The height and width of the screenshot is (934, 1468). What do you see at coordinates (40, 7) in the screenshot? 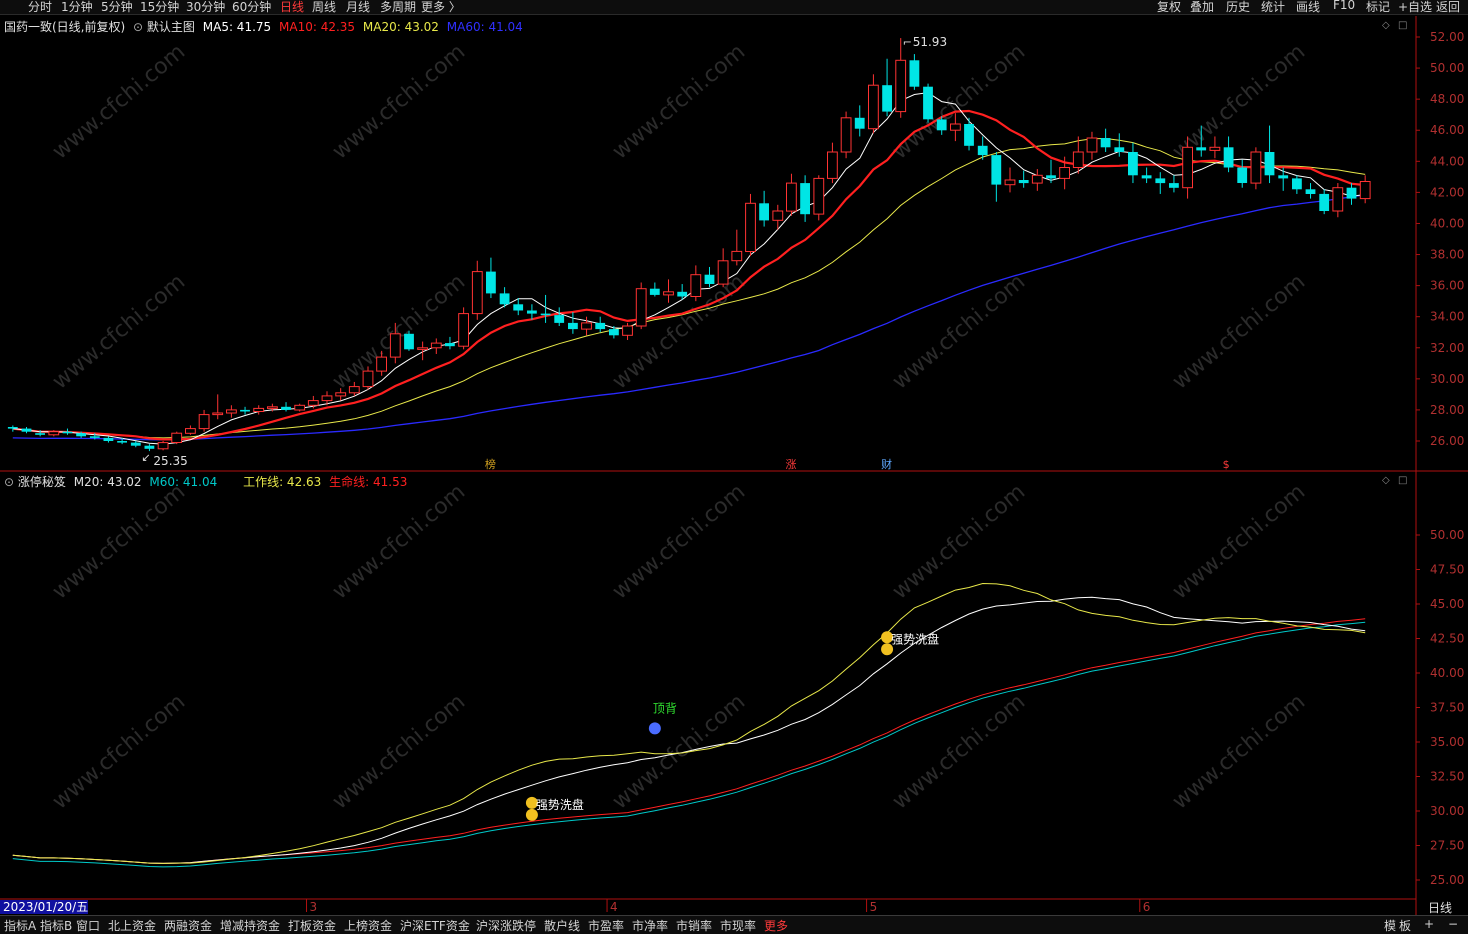
I see `period-tab-0: 分时` at bounding box center [40, 7].